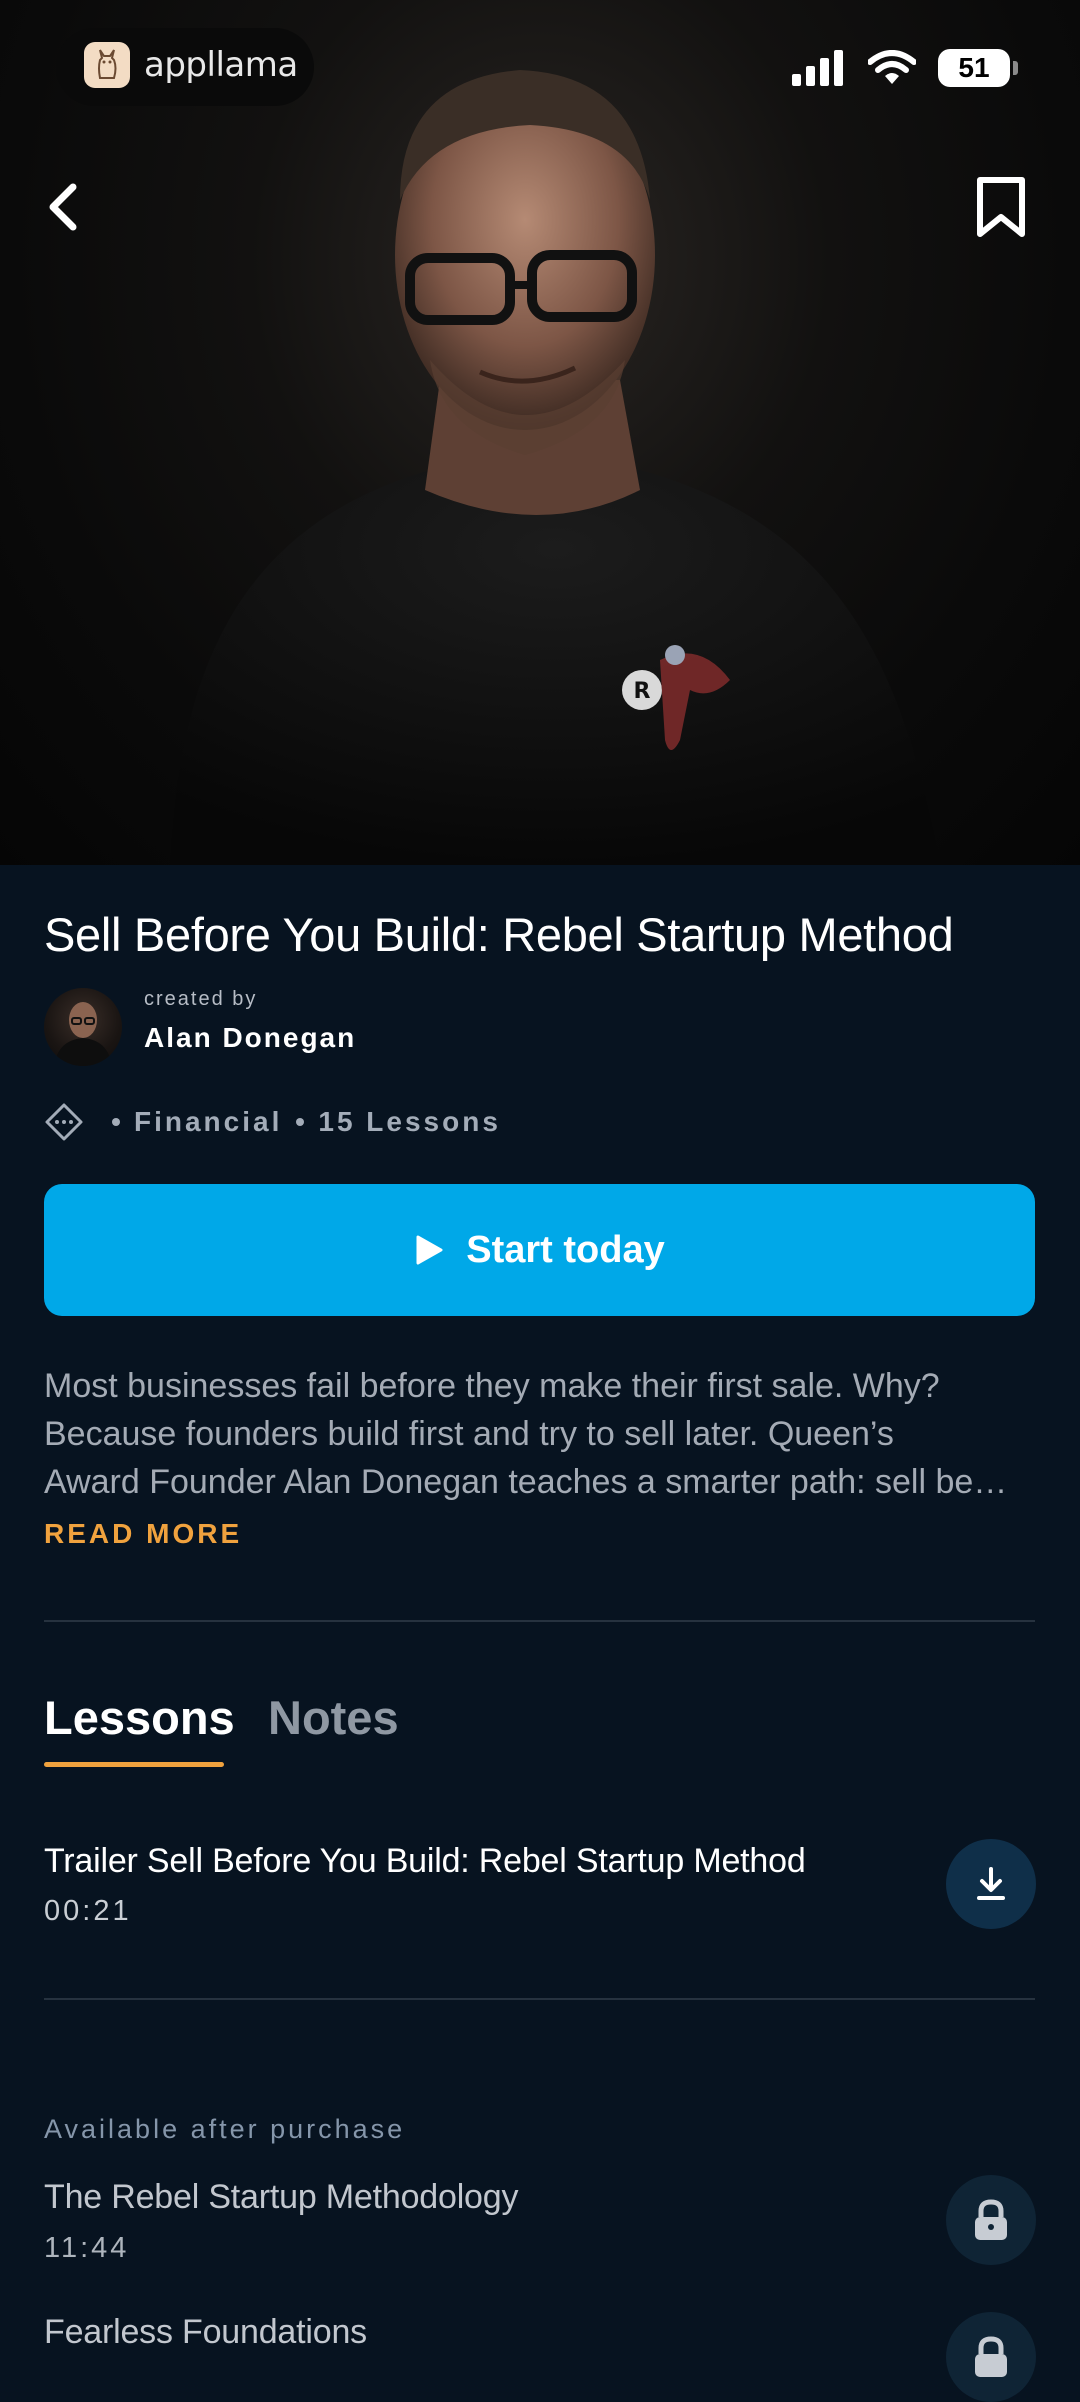 This screenshot has height=2402, width=1080. I want to click on lesson-title: The Rebel Startup Methodology, so click(281, 2197).